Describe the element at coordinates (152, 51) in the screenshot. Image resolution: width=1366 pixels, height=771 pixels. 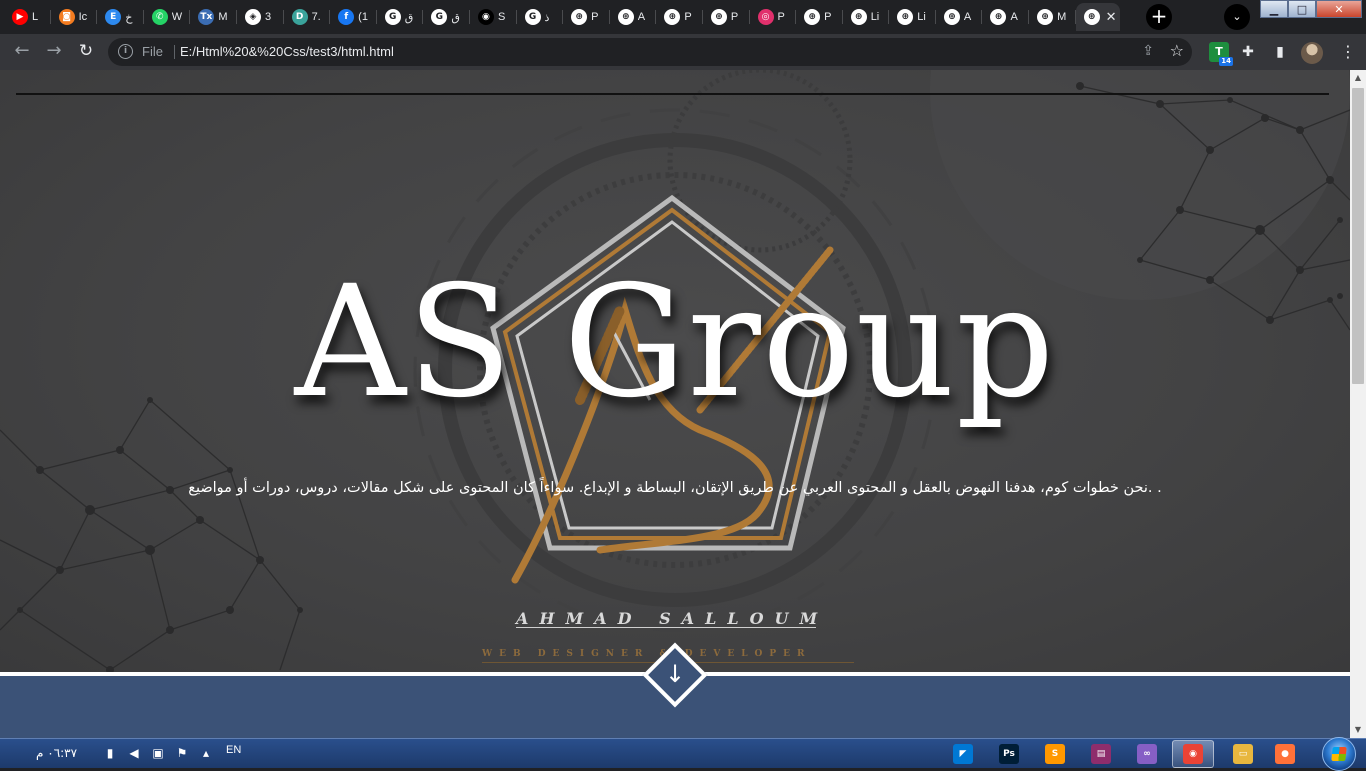
I see `scheme-label: File` at that location.